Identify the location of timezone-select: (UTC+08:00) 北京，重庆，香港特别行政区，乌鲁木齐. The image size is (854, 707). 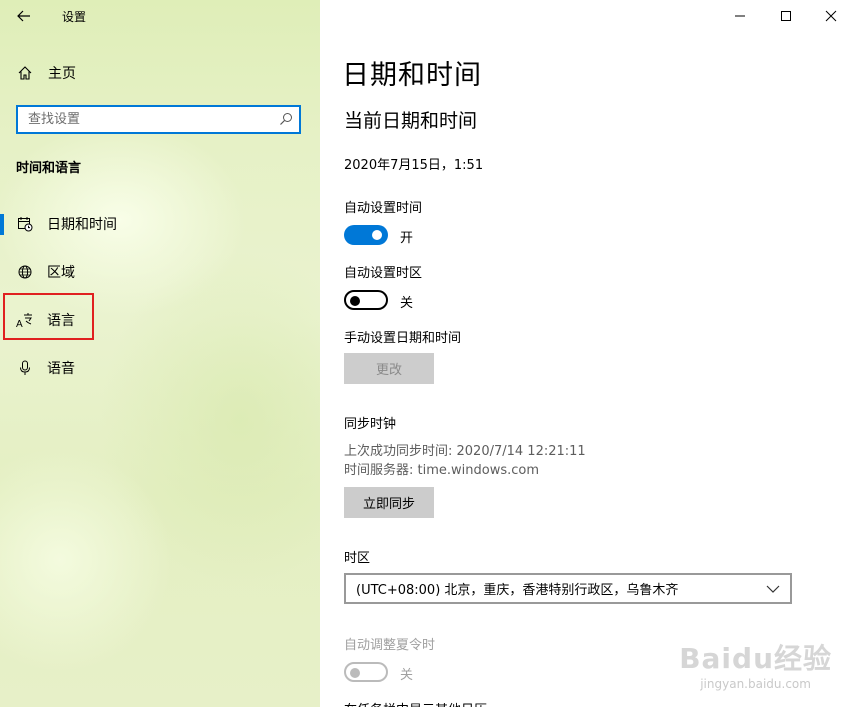
(568, 588).